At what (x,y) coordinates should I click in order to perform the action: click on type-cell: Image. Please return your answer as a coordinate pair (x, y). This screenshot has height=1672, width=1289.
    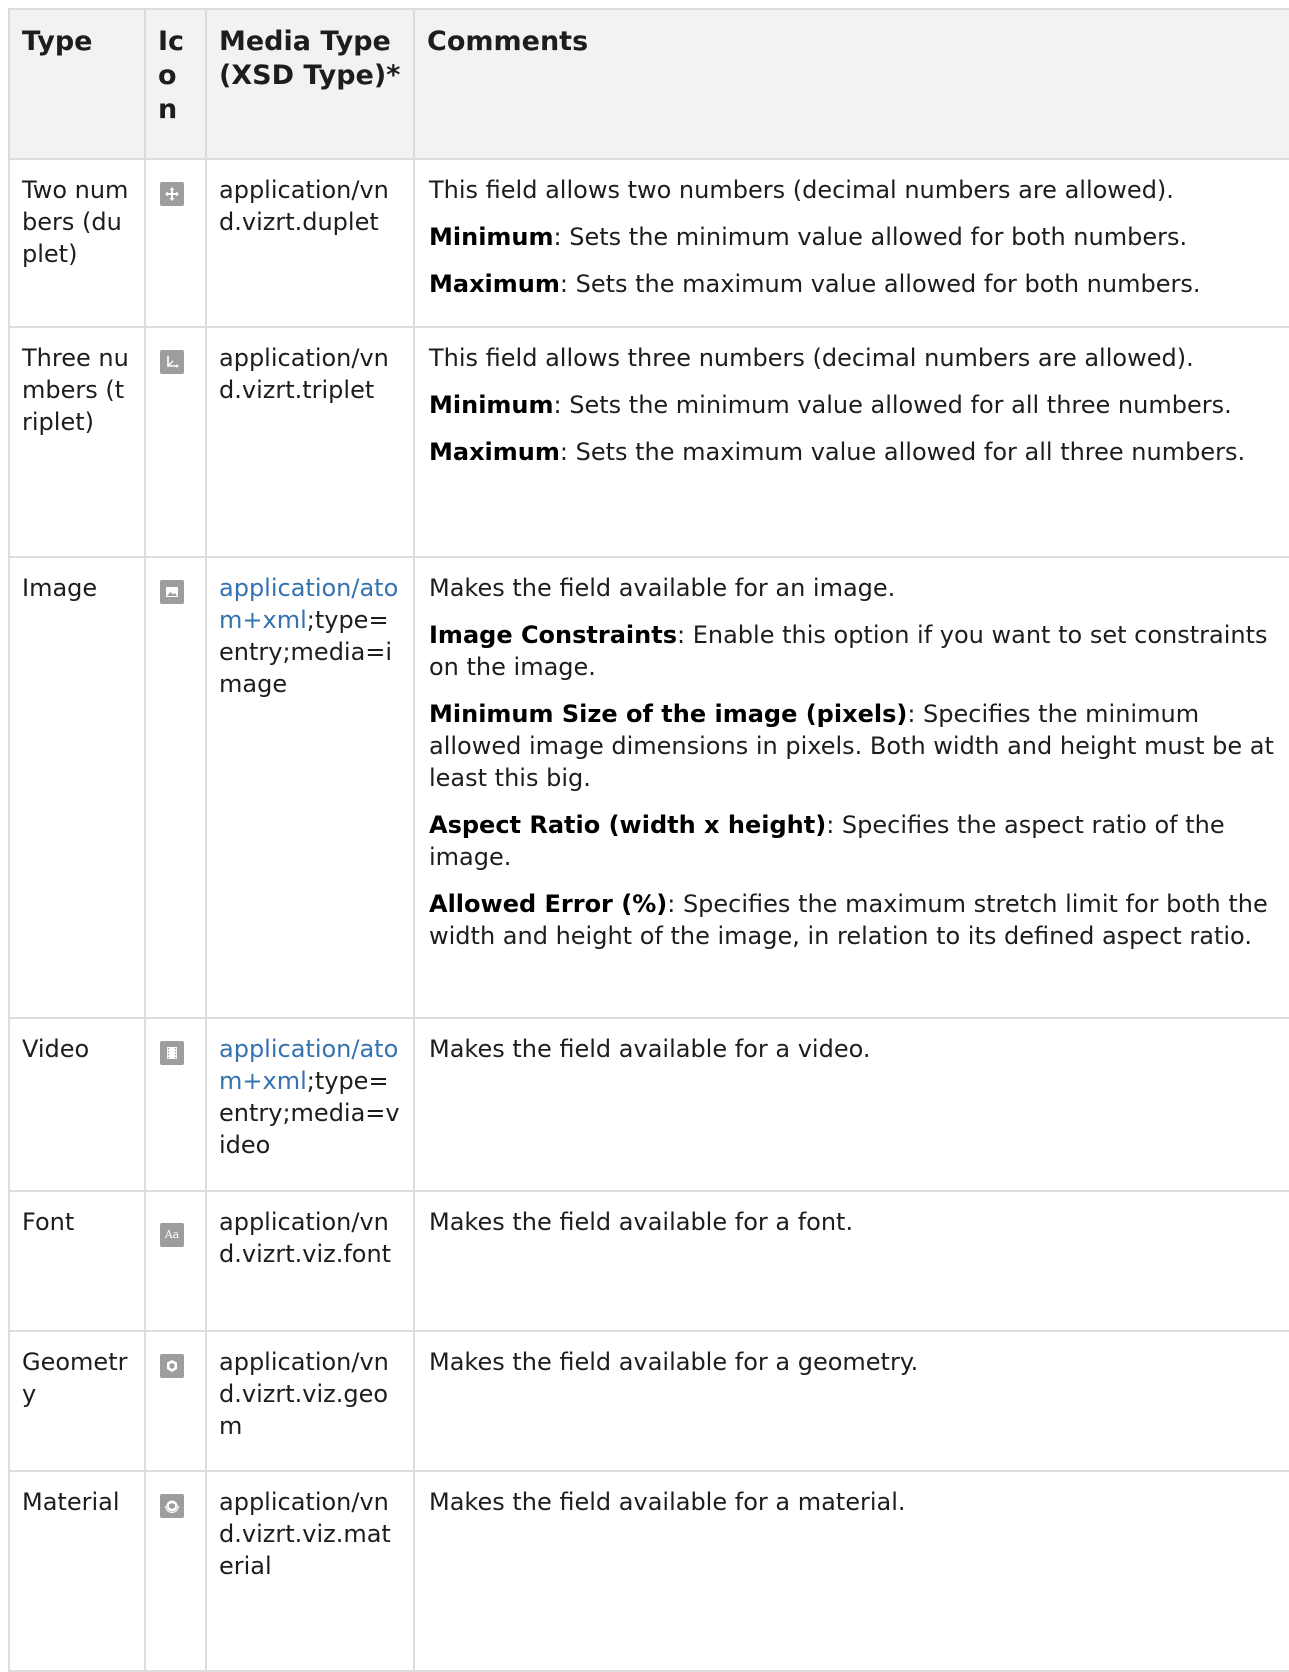
    Looking at the image, I should click on (77, 787).